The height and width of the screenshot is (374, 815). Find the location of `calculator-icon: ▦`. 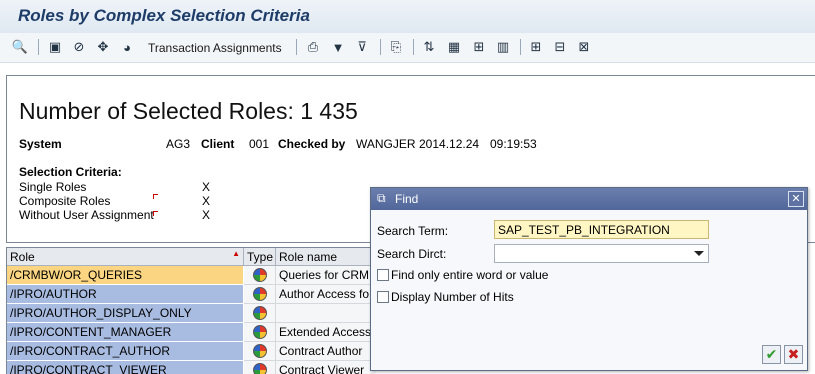

calculator-icon: ▦ is located at coordinates (454, 47).